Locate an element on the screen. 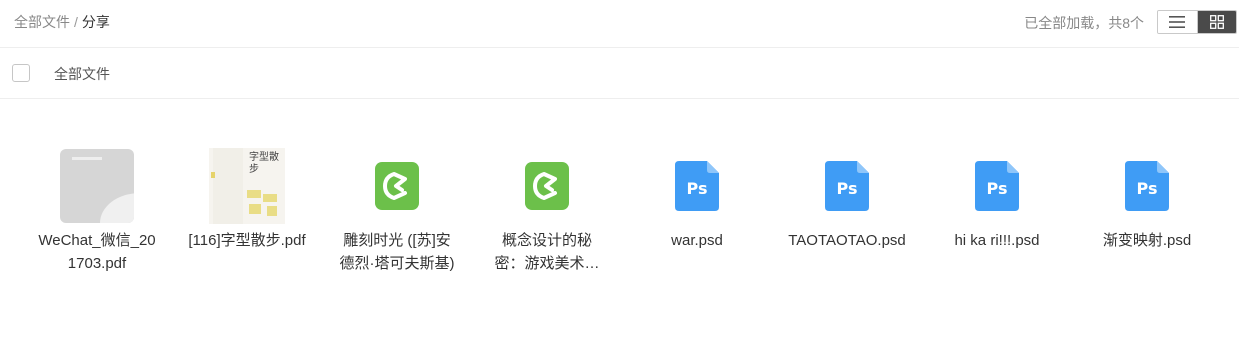  breadcrumb: 全部文件 / 分享 is located at coordinates (62, 22).